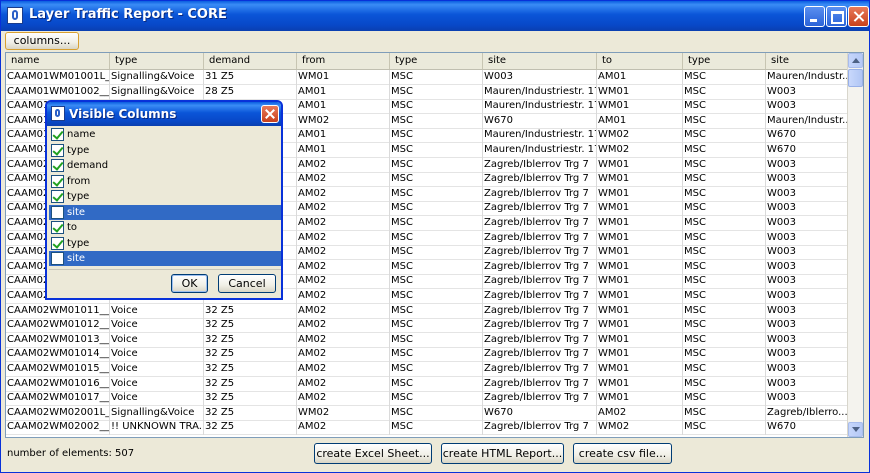  Describe the element at coordinates (58, 61) in the screenshot. I see `column-header: name` at that location.